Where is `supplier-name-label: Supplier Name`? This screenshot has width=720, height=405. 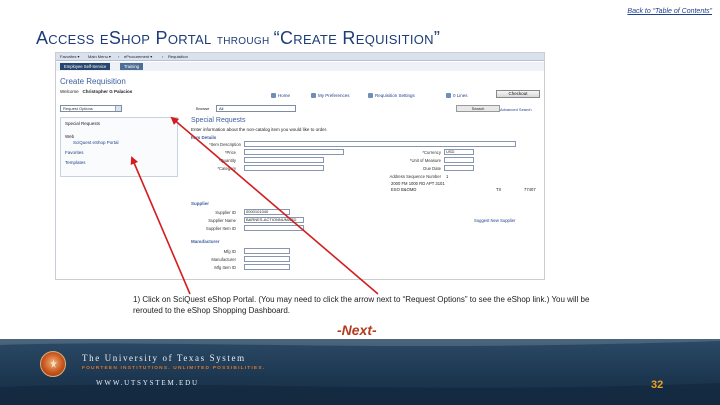 supplier-name-label: Supplier Name is located at coordinates (222, 220).